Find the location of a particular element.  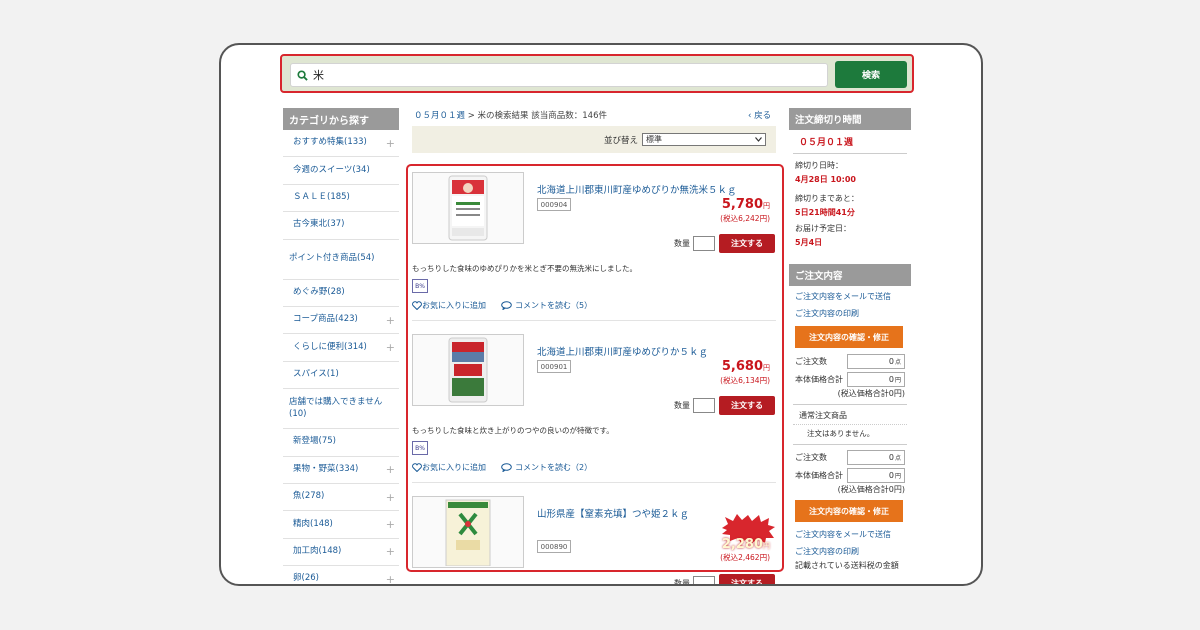

category-item: くらしに便利(314) + is located at coordinates (341, 348).